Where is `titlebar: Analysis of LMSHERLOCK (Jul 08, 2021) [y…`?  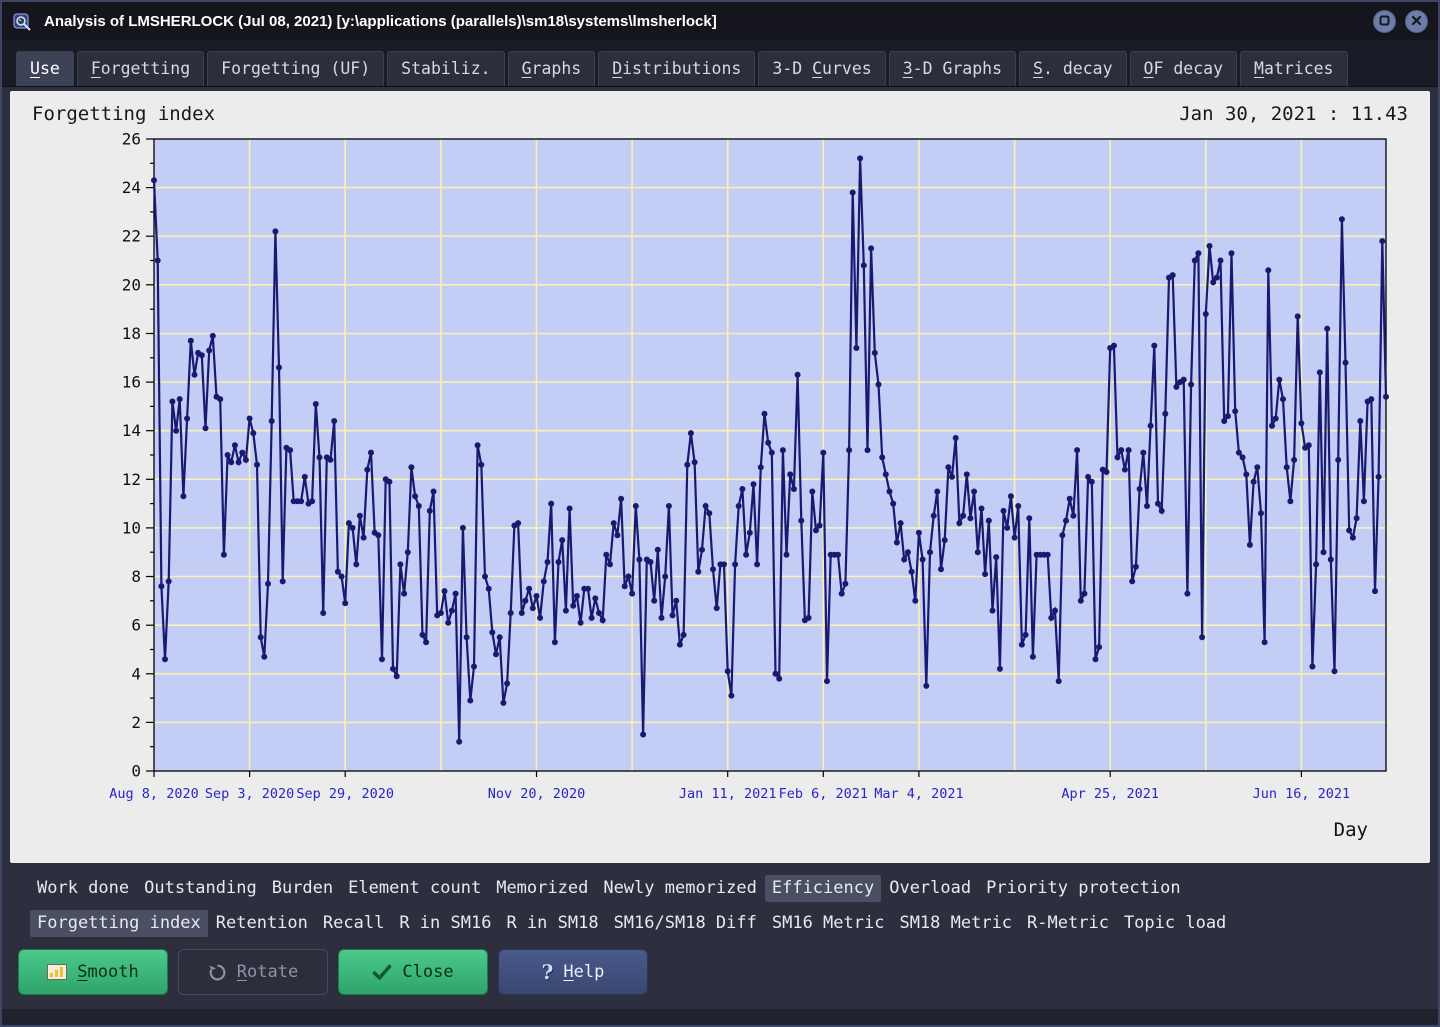
titlebar: Analysis of LMSHERLOCK (Jul 08, 2021) [y… is located at coordinates (720, 21).